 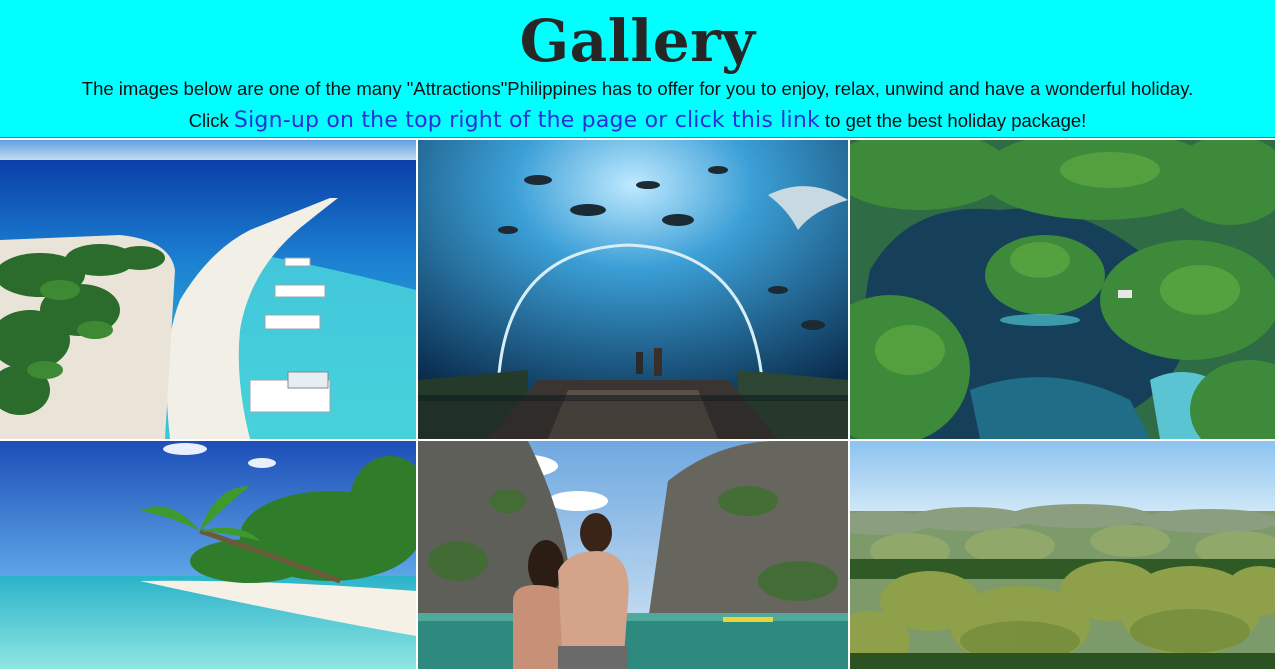 What do you see at coordinates (637, 41) in the screenshot?
I see `page-title: Gallery` at bounding box center [637, 41].